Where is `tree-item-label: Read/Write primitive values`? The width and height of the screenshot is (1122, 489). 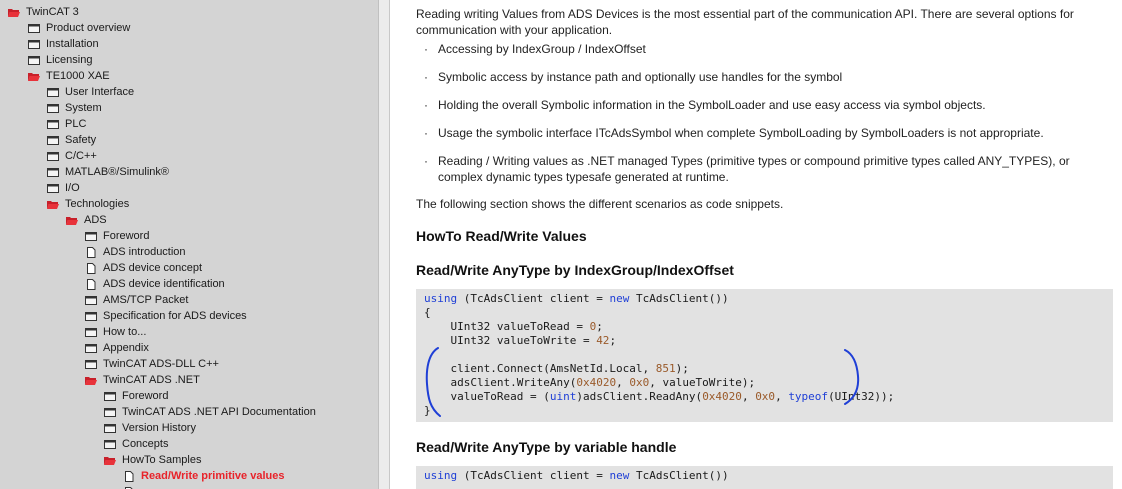 tree-item-label: Read/Write primitive values is located at coordinates (213, 476).